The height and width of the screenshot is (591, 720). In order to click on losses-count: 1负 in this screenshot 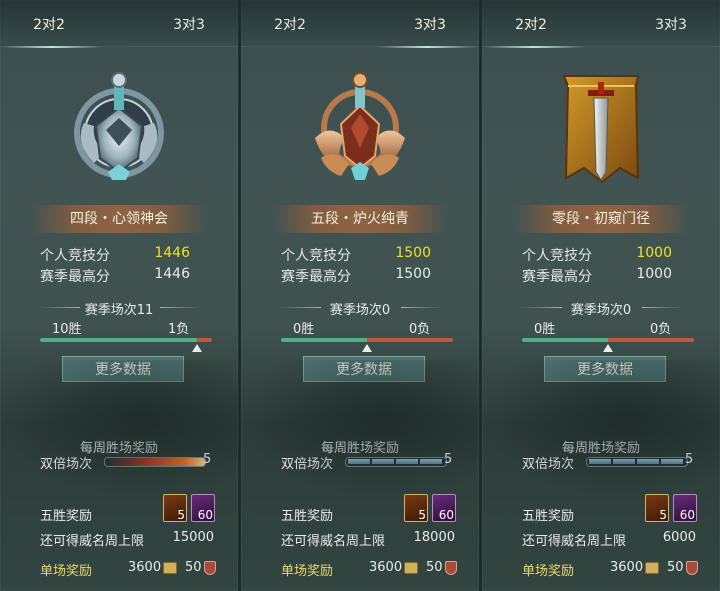, I will do `click(179, 329)`.